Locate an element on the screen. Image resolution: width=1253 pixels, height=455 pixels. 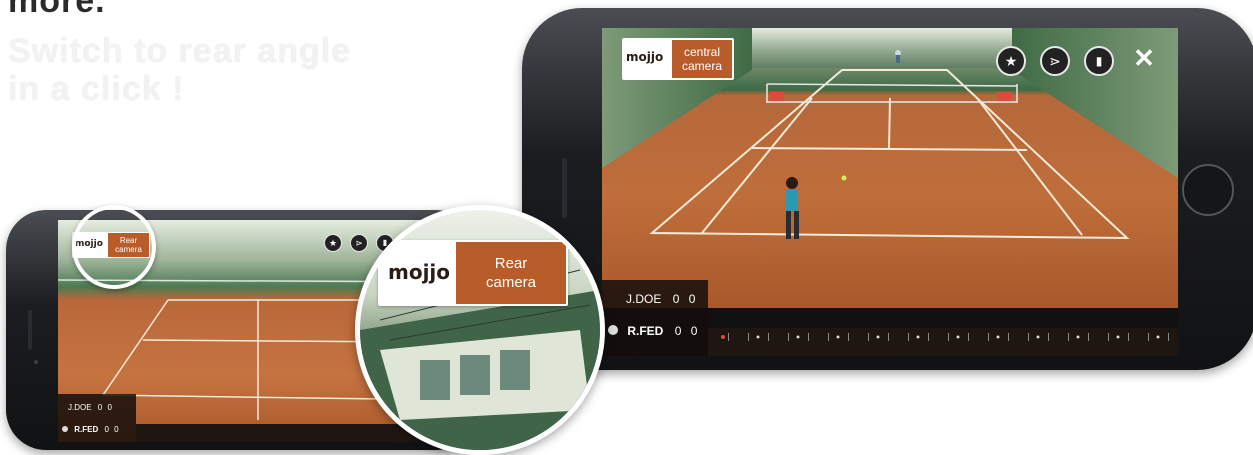
zoom-camera-chip: mojjo Rear camera is located at coordinates (473, 273).